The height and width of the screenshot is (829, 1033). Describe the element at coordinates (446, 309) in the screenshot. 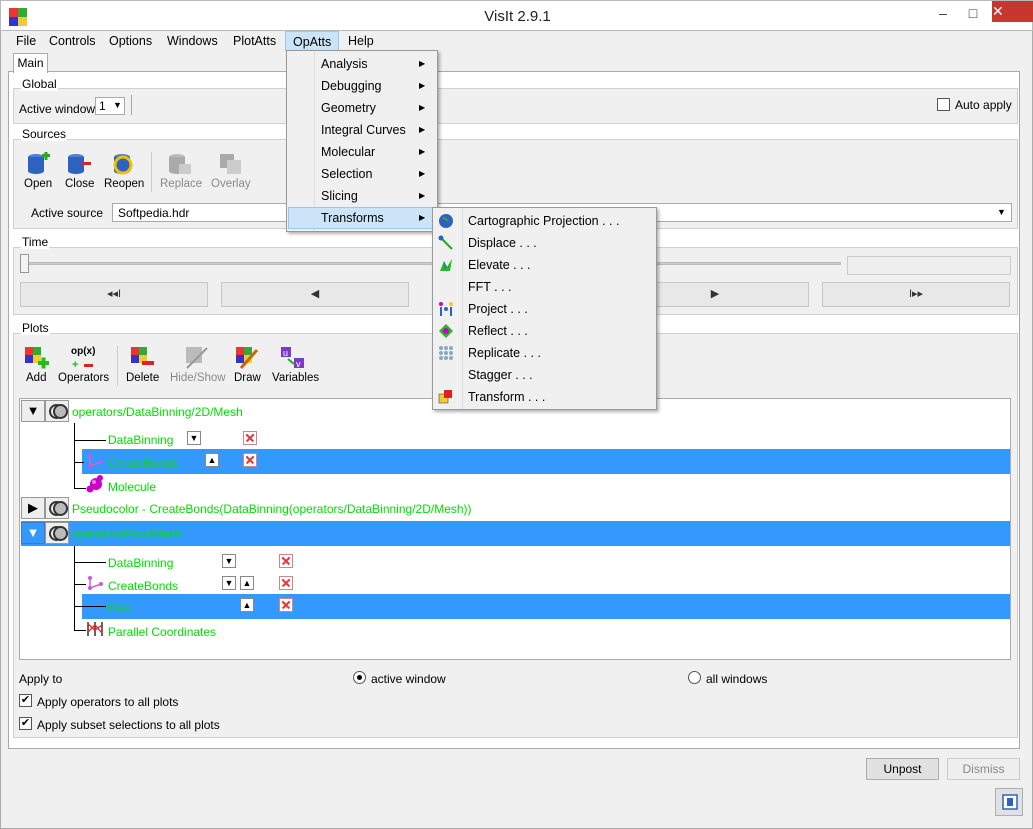

I see `project-icon` at that location.